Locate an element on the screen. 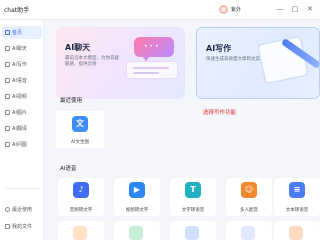 This screenshot has width=320, height=240. tool-multi-dubbing: ☺ 多人配音 is located at coordinates (249, 197).